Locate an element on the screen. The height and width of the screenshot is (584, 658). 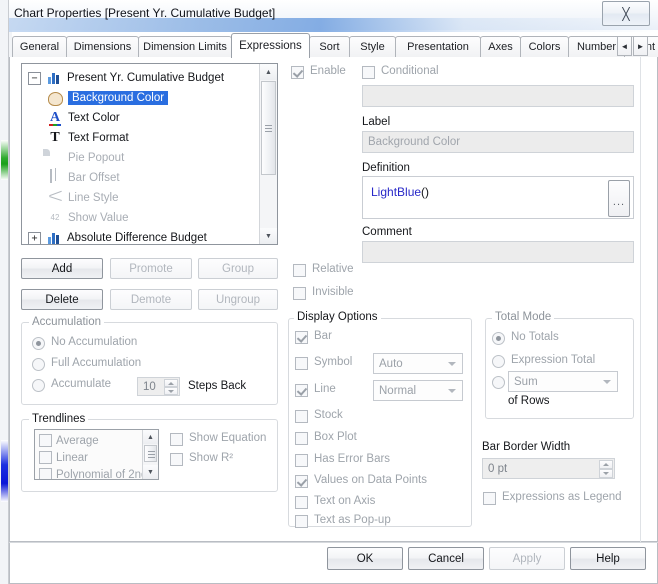
display-option-checkbox-symbol is located at coordinates (301, 363).